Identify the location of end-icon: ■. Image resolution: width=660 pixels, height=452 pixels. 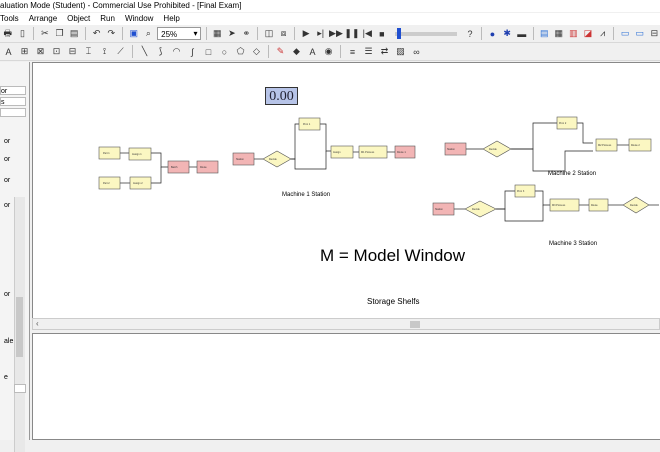
(382, 33).